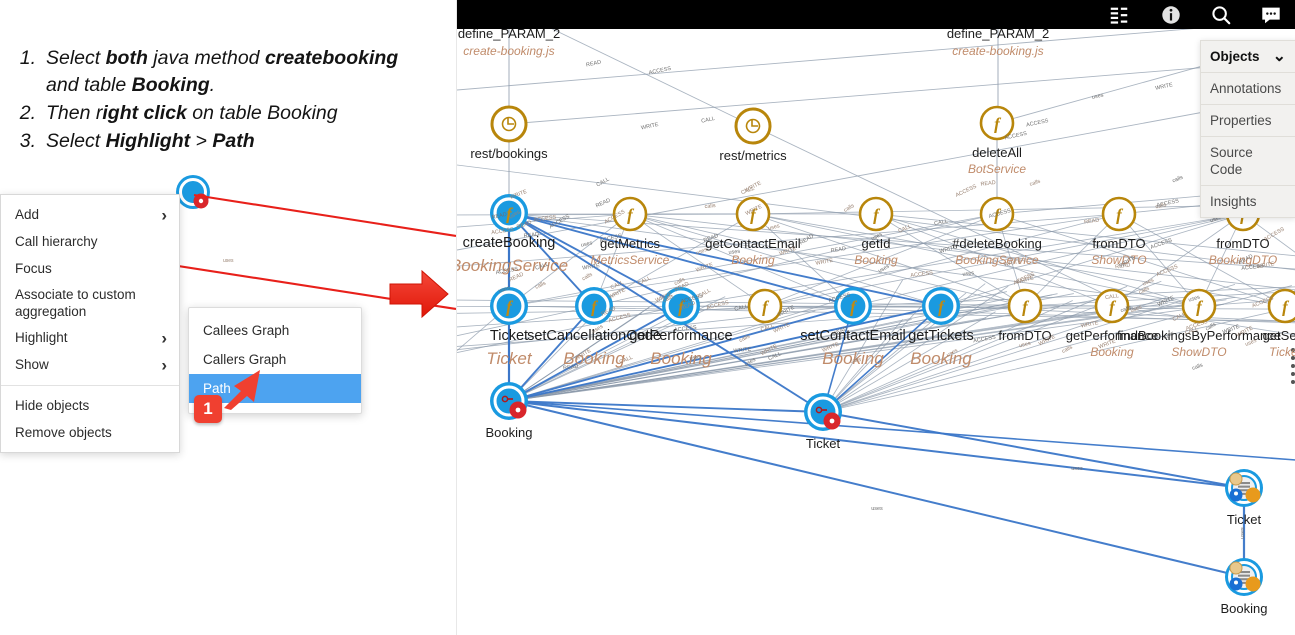  I want to click on graph-node-setContactEmail: f, so click(853, 306).